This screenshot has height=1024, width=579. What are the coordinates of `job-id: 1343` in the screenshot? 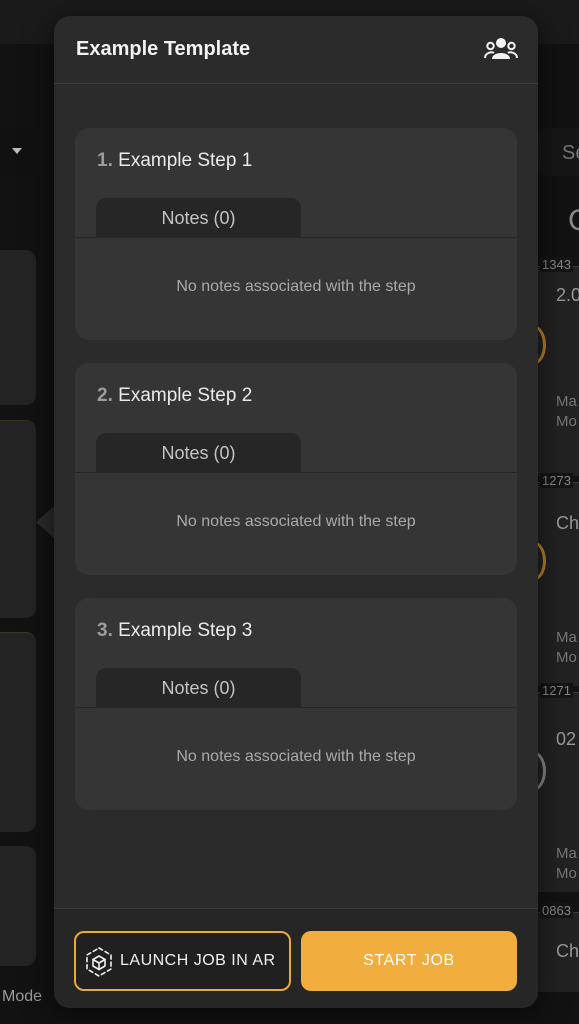 It's located at (556, 264).